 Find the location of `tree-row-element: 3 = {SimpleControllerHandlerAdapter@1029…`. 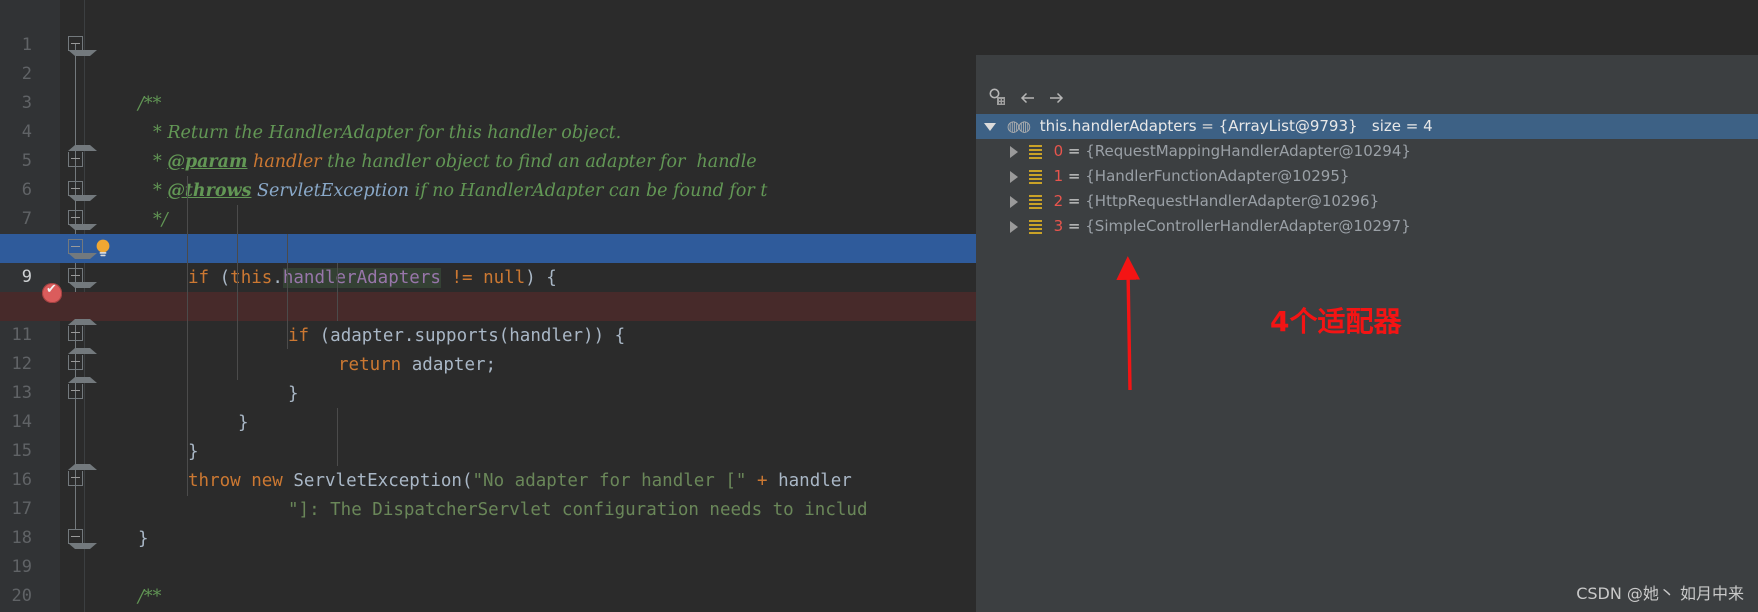

tree-row-element: 3 = {SimpleControllerHandlerAdapter@1029… is located at coordinates (1367, 226).